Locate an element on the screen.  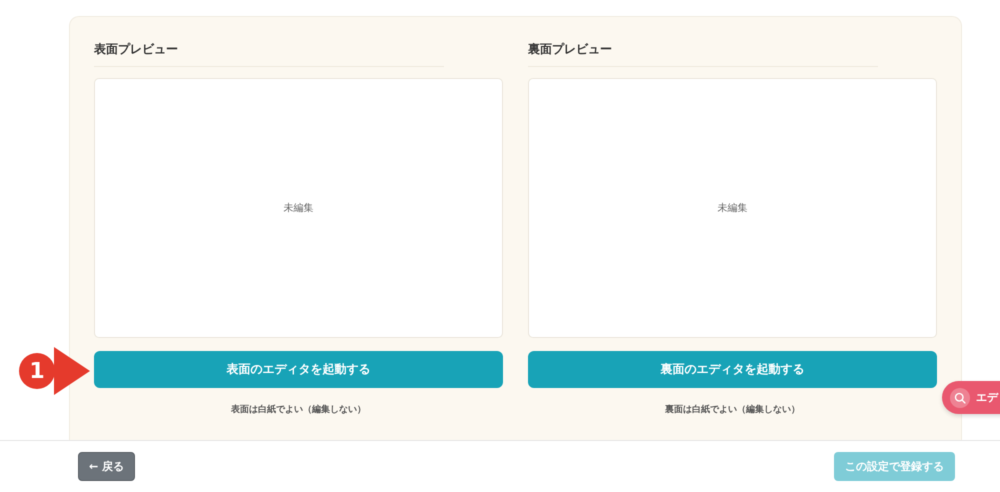
search-icon is located at coordinates (960, 398).